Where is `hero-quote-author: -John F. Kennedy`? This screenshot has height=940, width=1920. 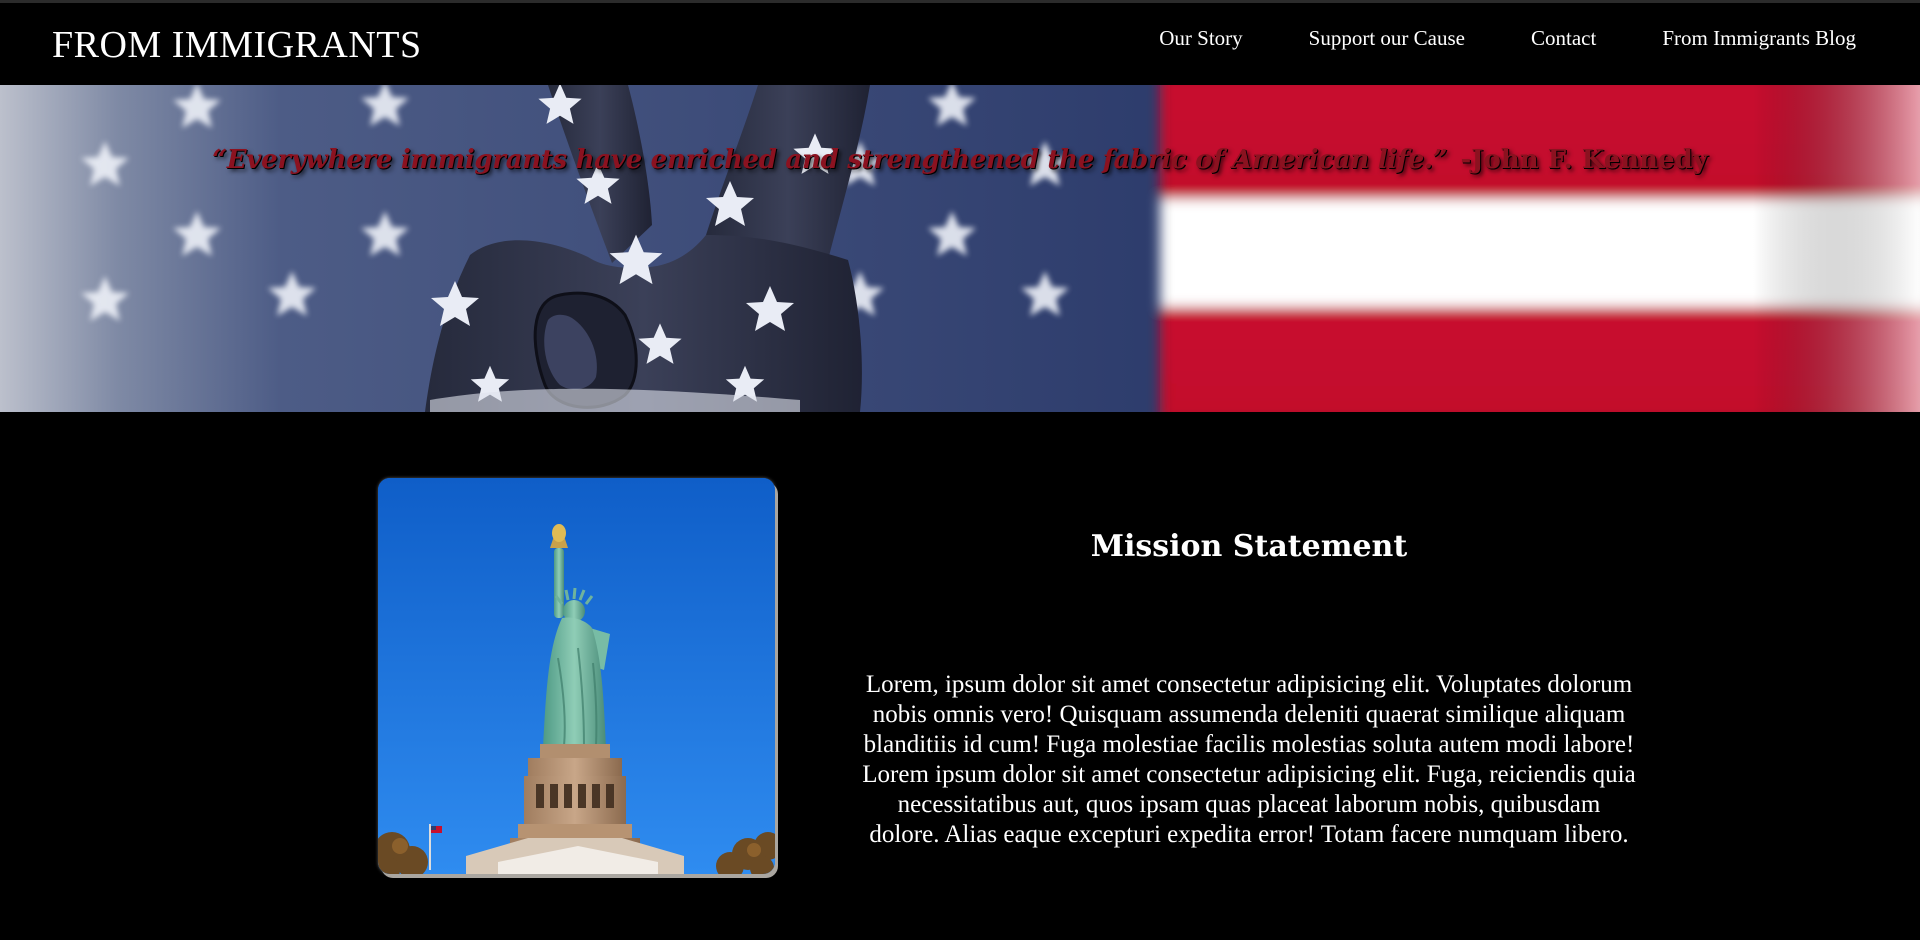
hero-quote-author: -John F. Kennedy is located at coordinates (1584, 160).